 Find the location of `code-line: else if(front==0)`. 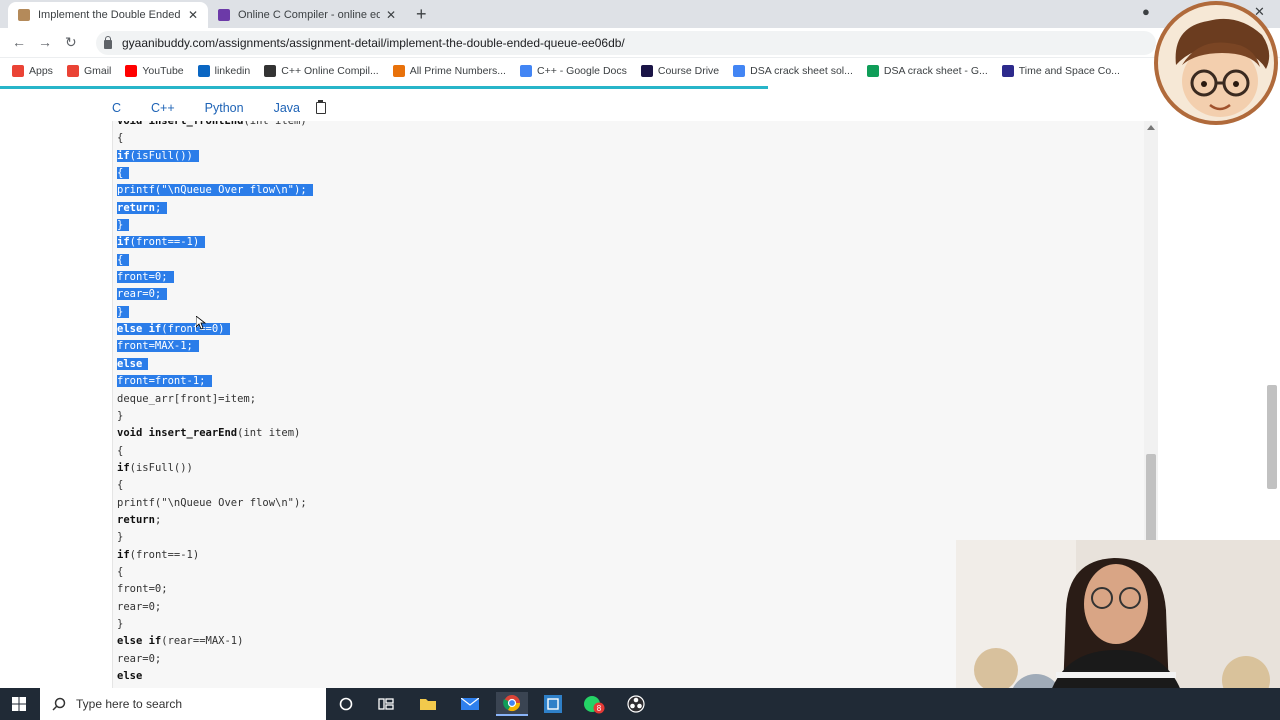

code-line: else if(front==0) is located at coordinates (215, 329).